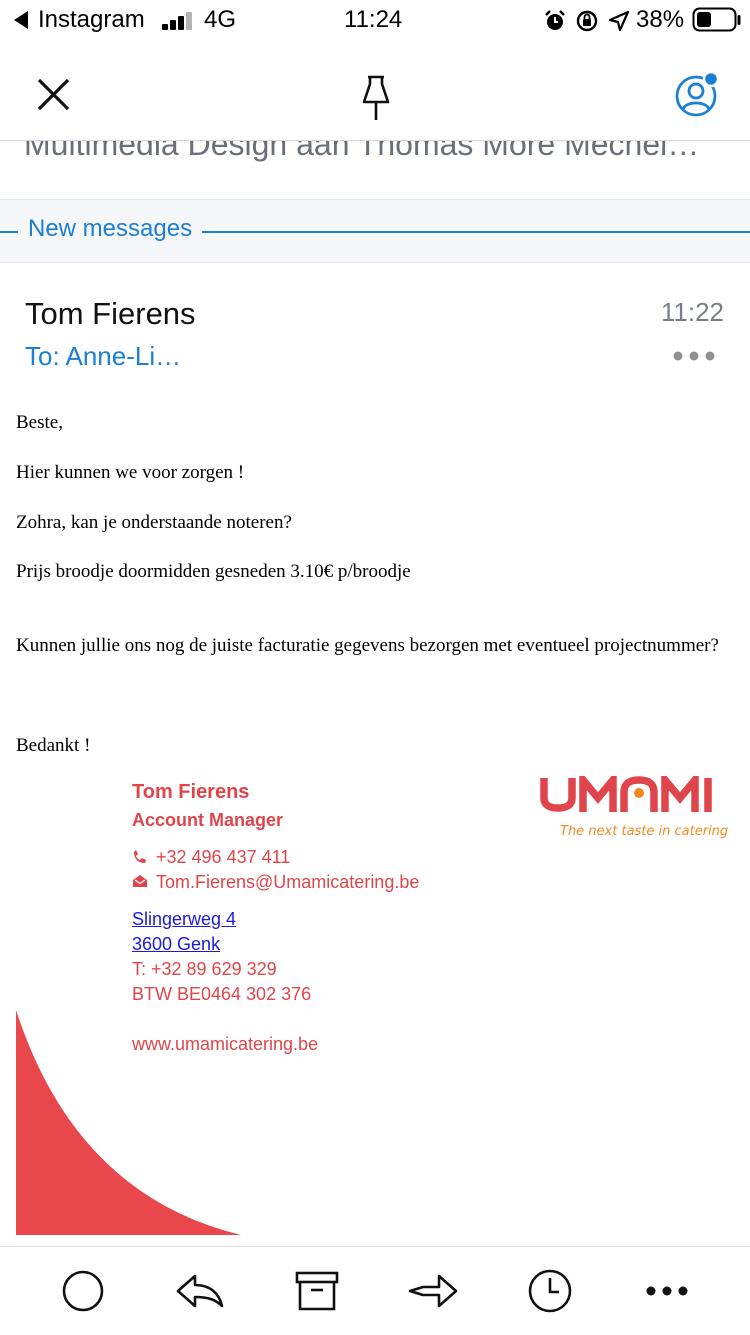  Describe the element at coordinates (587, 21) in the screenshot. I see `rotation-lock-icon` at that location.